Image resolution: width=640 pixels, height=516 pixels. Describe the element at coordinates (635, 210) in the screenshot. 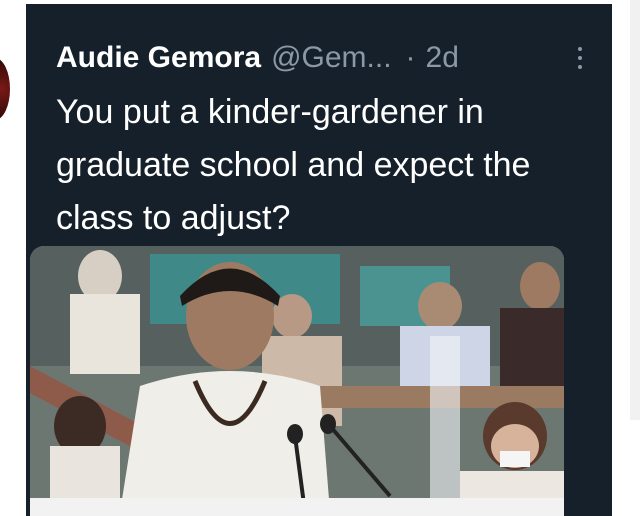

I see `adjacent-content-edge` at that location.